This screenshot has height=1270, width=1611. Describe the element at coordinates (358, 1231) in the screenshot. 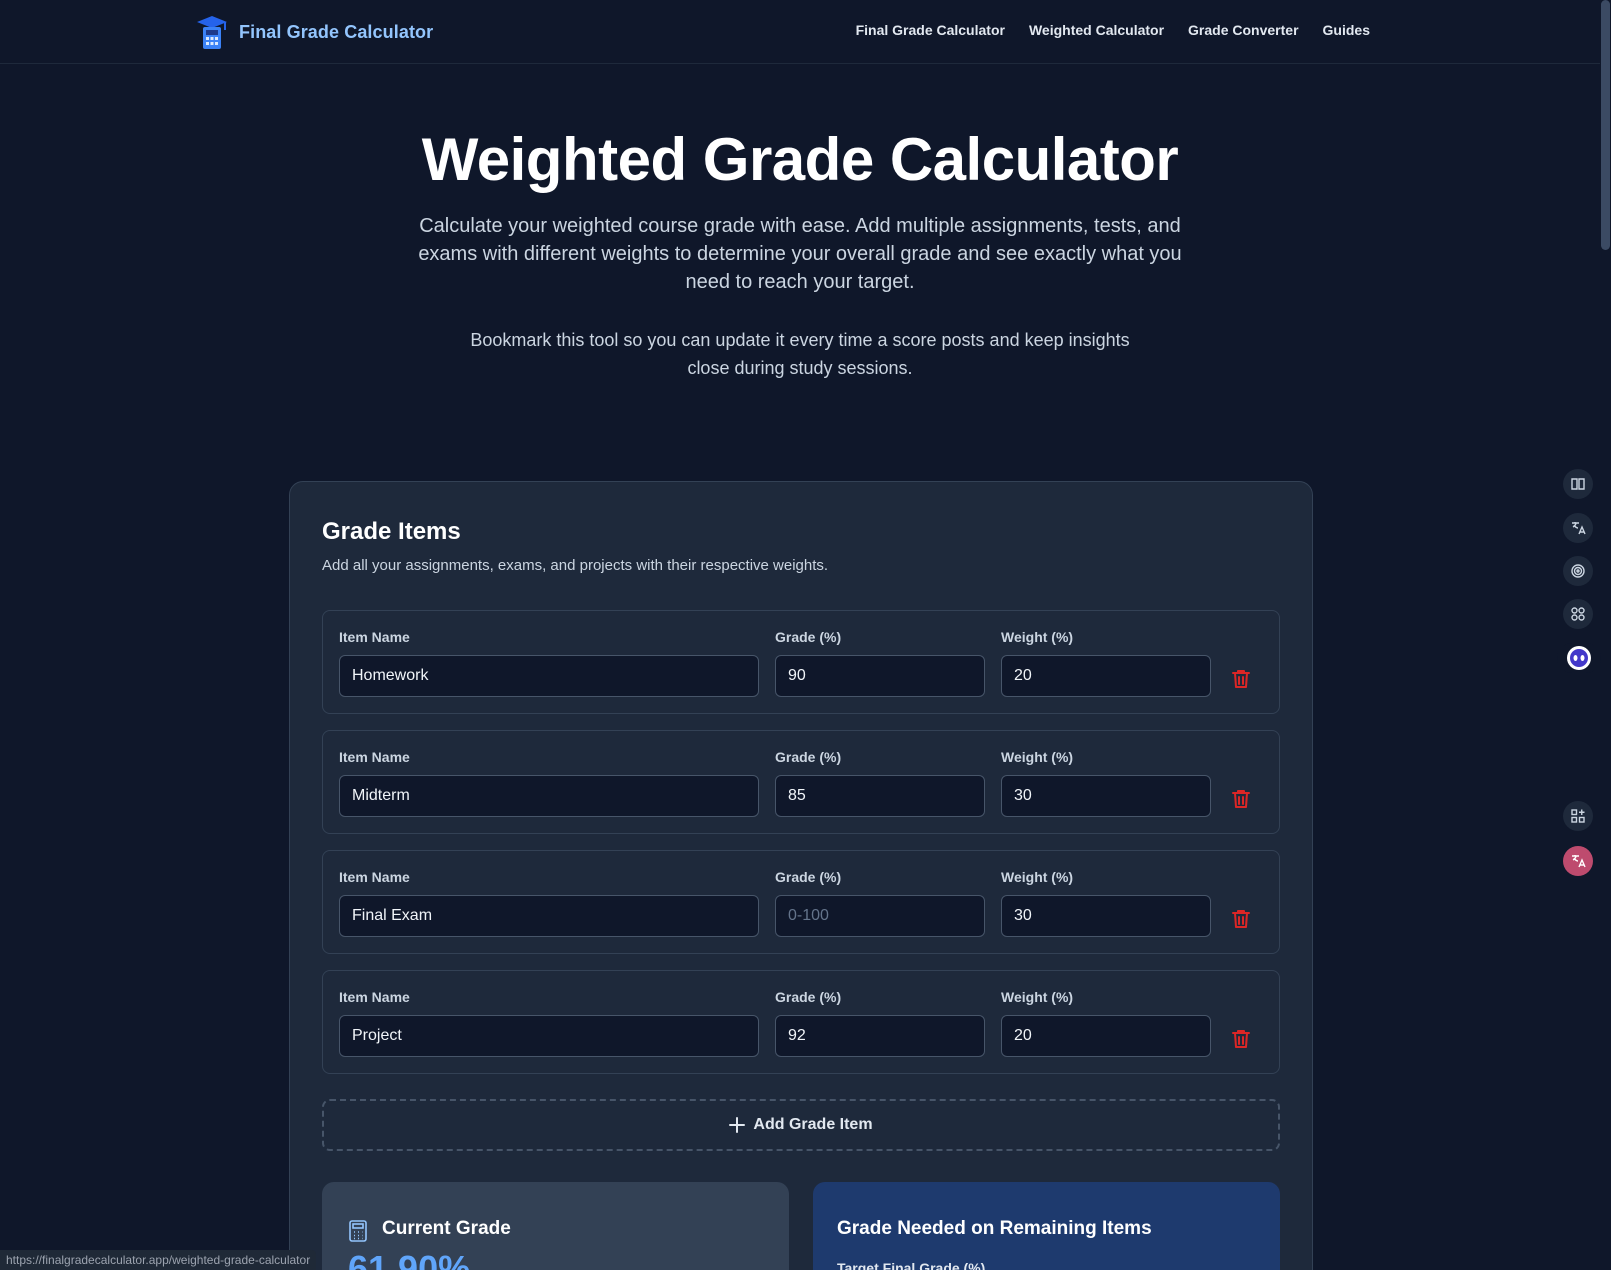

I see `calculator-icon` at that location.